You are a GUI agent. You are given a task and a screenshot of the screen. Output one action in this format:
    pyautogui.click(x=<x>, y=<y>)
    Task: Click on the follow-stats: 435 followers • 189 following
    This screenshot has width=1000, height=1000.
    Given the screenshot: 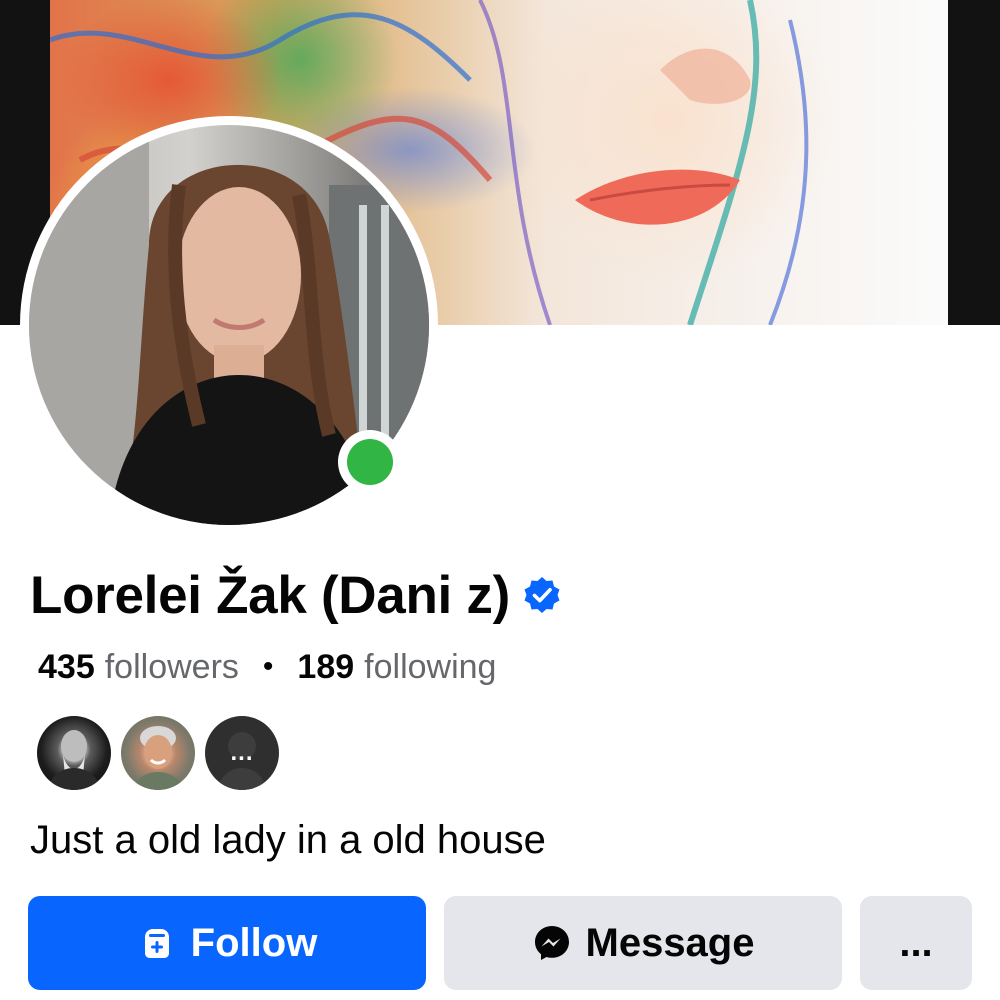 What is the action you would take?
    pyautogui.click(x=267, y=667)
    